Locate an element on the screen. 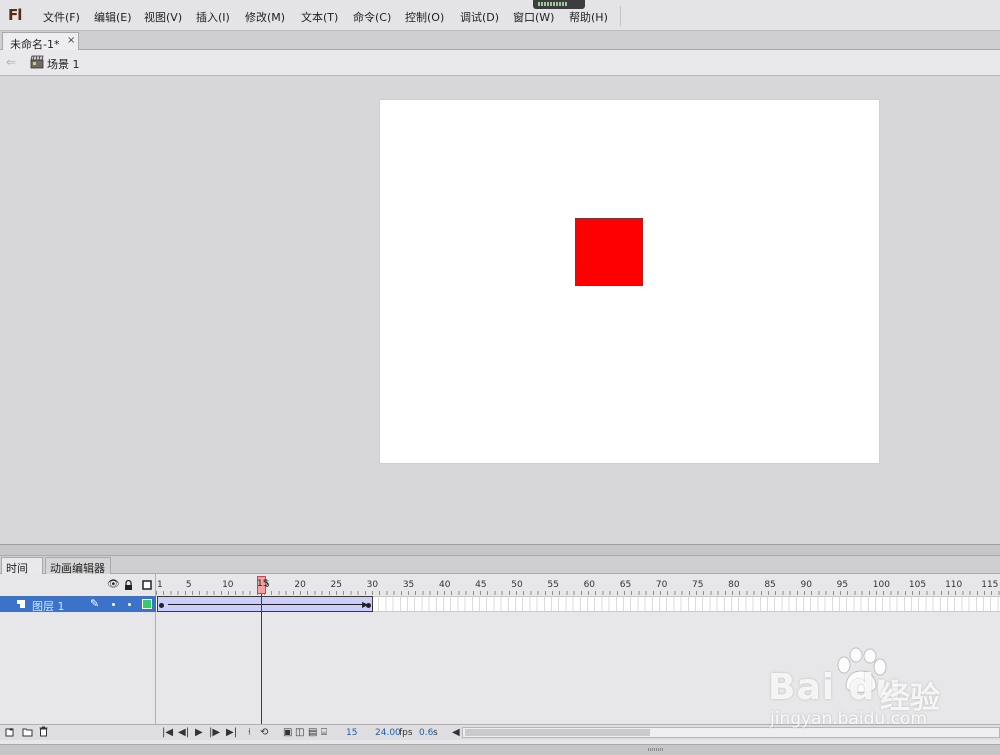 The image size is (1000, 755). resize-grip-icon is located at coordinates (656, 749).